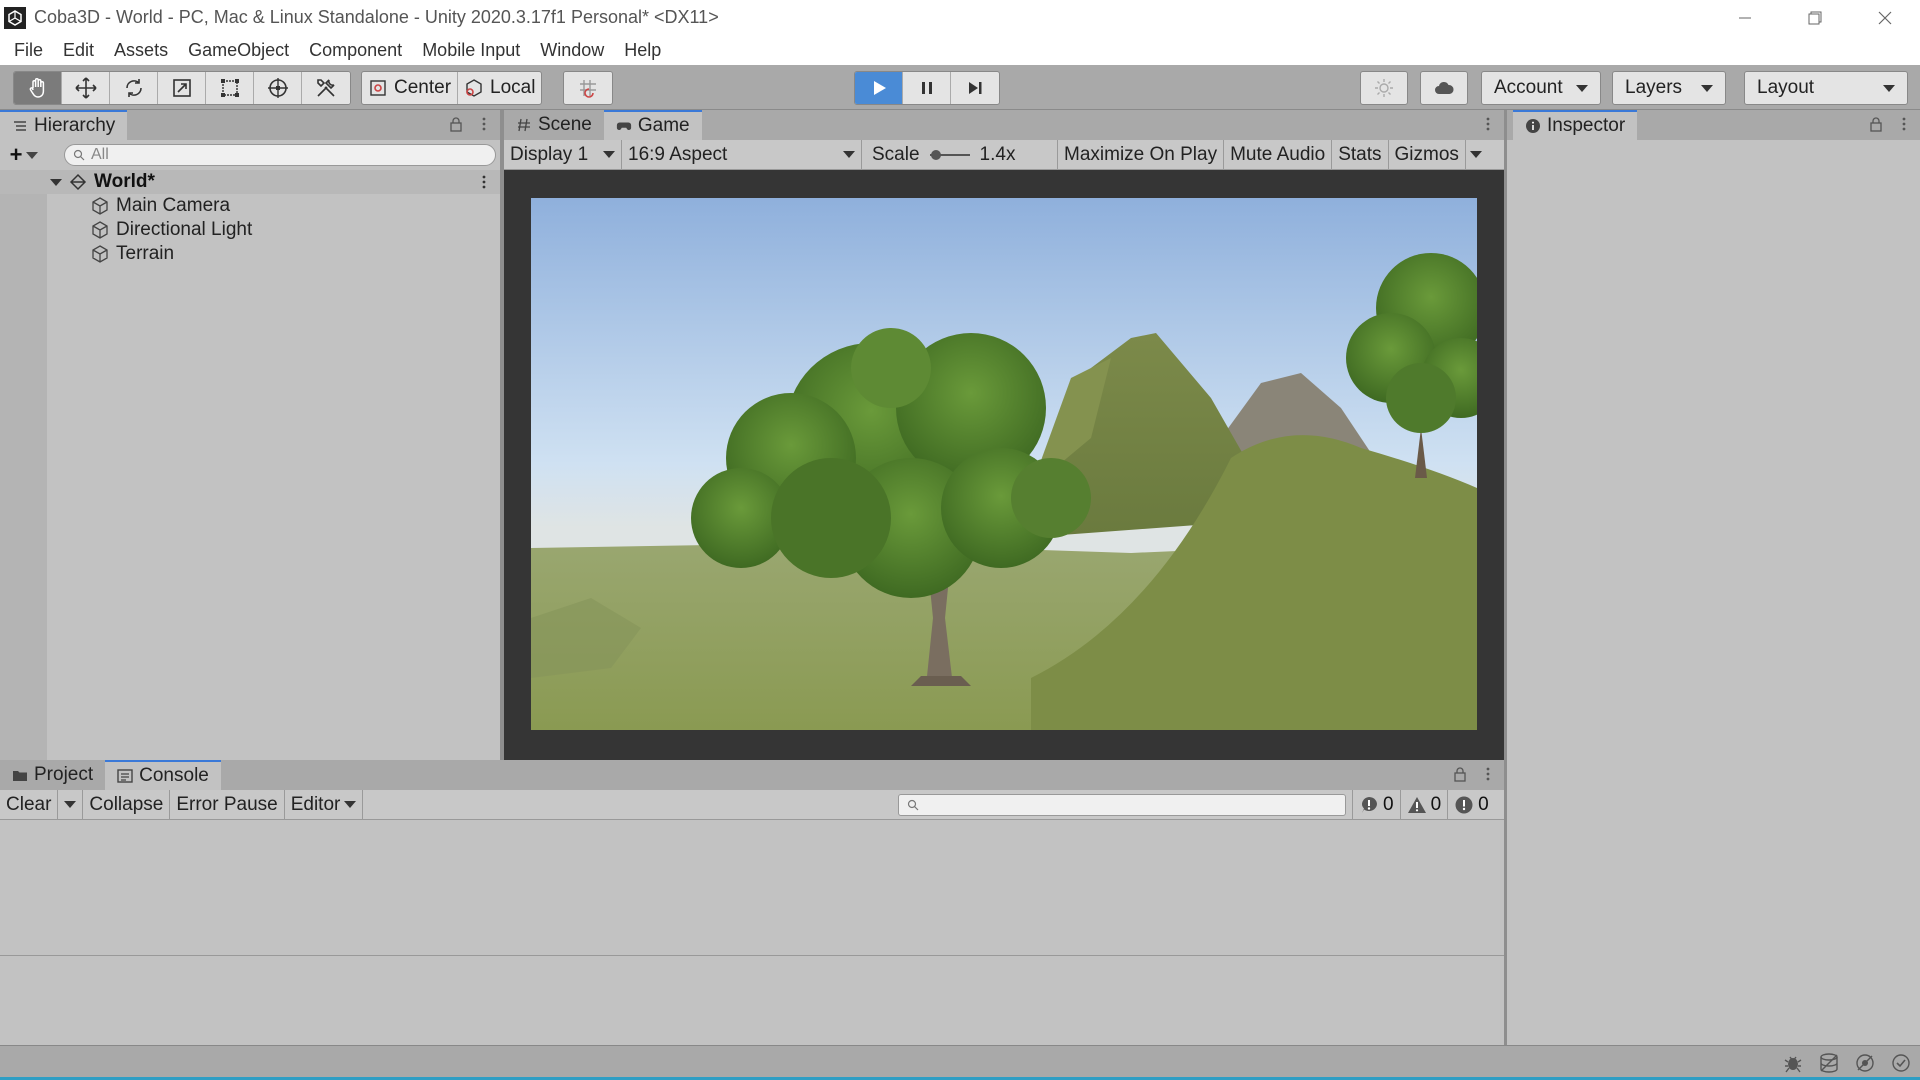 The image size is (1920, 1080). I want to click on move-tool-button, so click(86, 88).